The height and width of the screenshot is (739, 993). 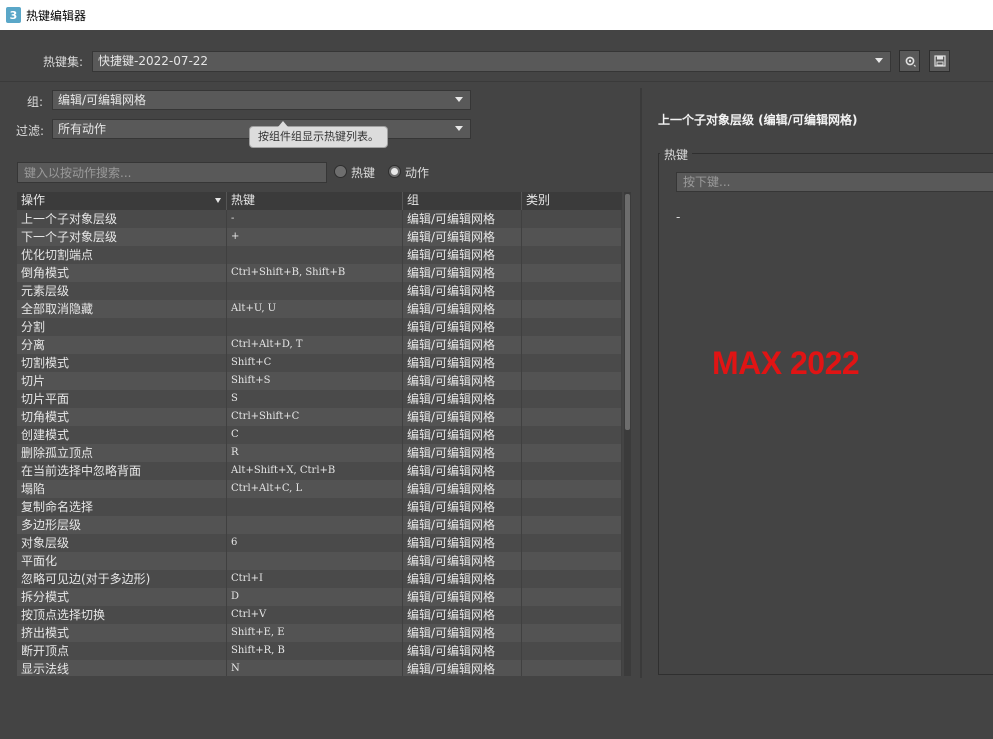 I want to click on column-header-category: 类别, so click(x=572, y=201).